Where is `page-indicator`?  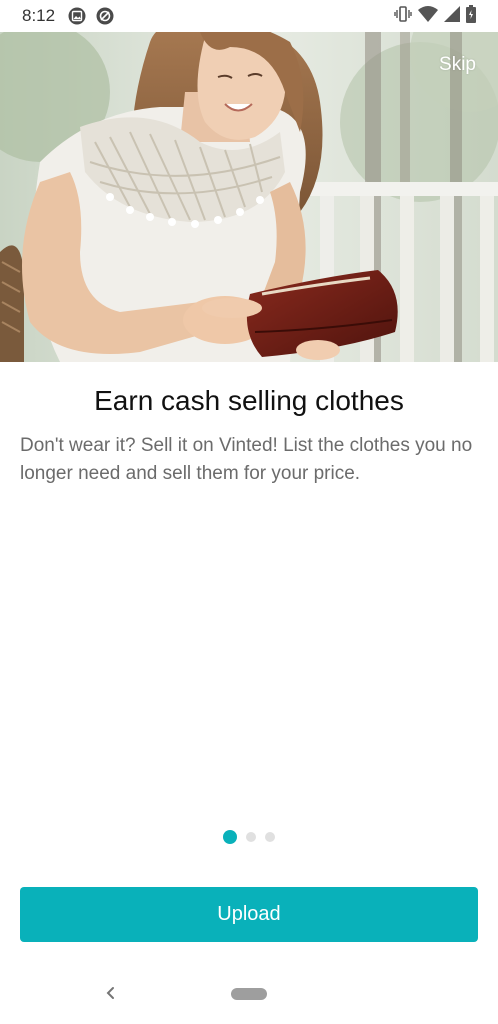
page-indicator is located at coordinates (249, 837).